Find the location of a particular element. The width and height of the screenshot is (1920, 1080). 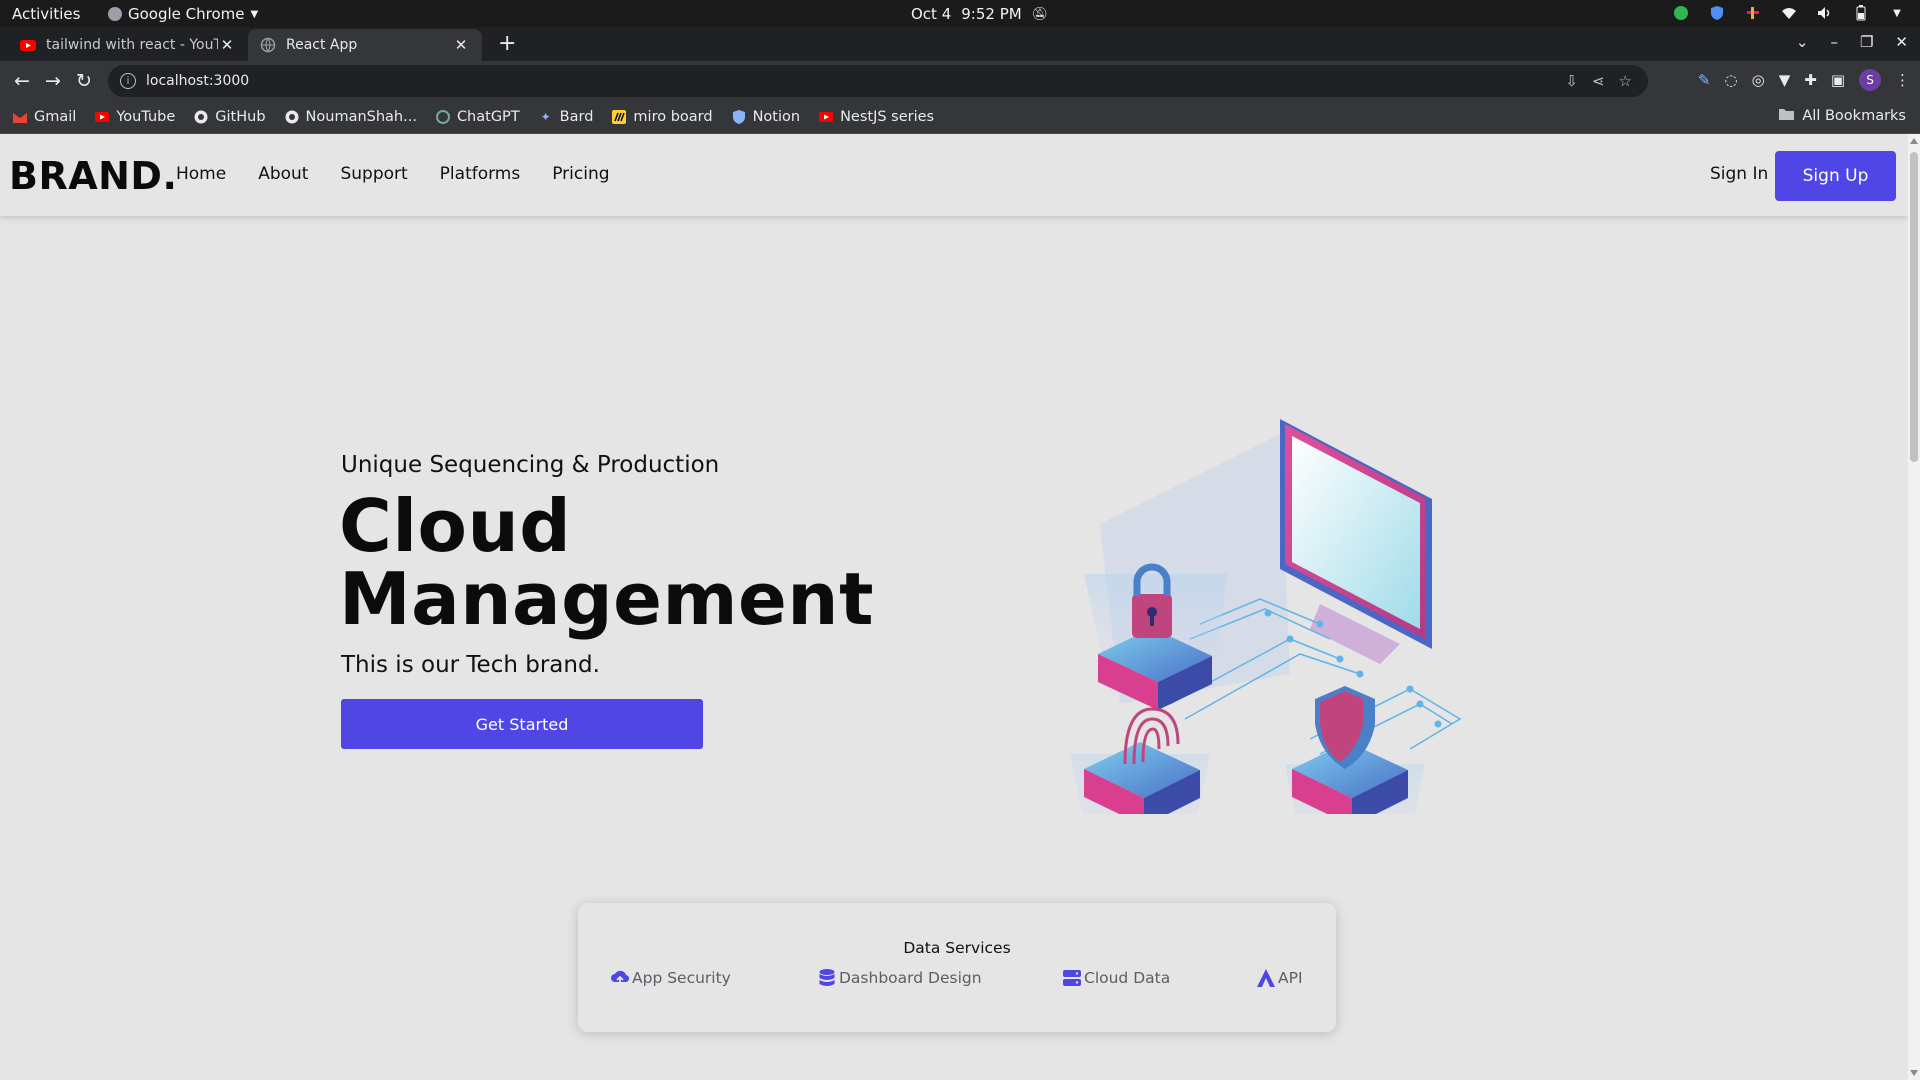

service-dashboard-design: Dashboard Design is located at coordinates (899, 978).